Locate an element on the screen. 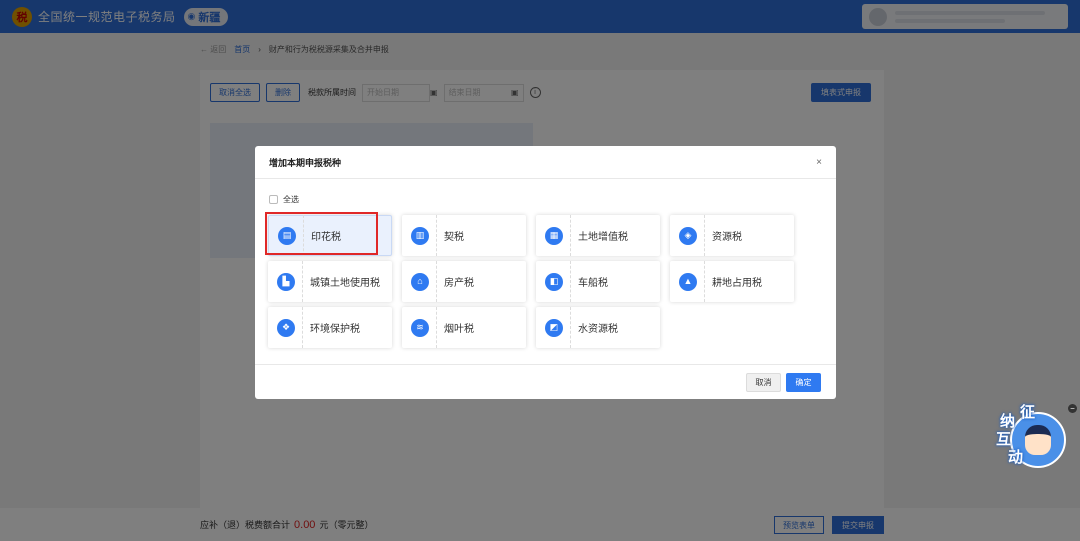  tax-type-card: ▲ 耕地占用税 is located at coordinates (732, 281).